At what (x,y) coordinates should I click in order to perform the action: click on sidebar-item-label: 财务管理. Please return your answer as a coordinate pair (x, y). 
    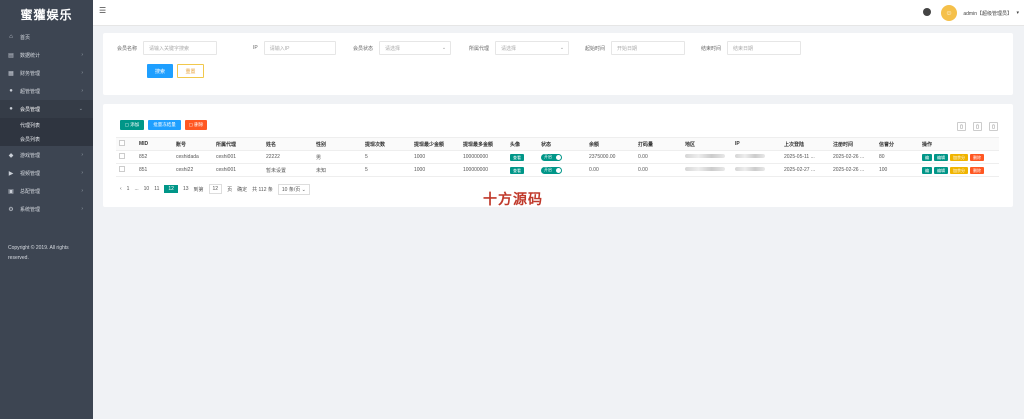
    Looking at the image, I should click on (30, 73).